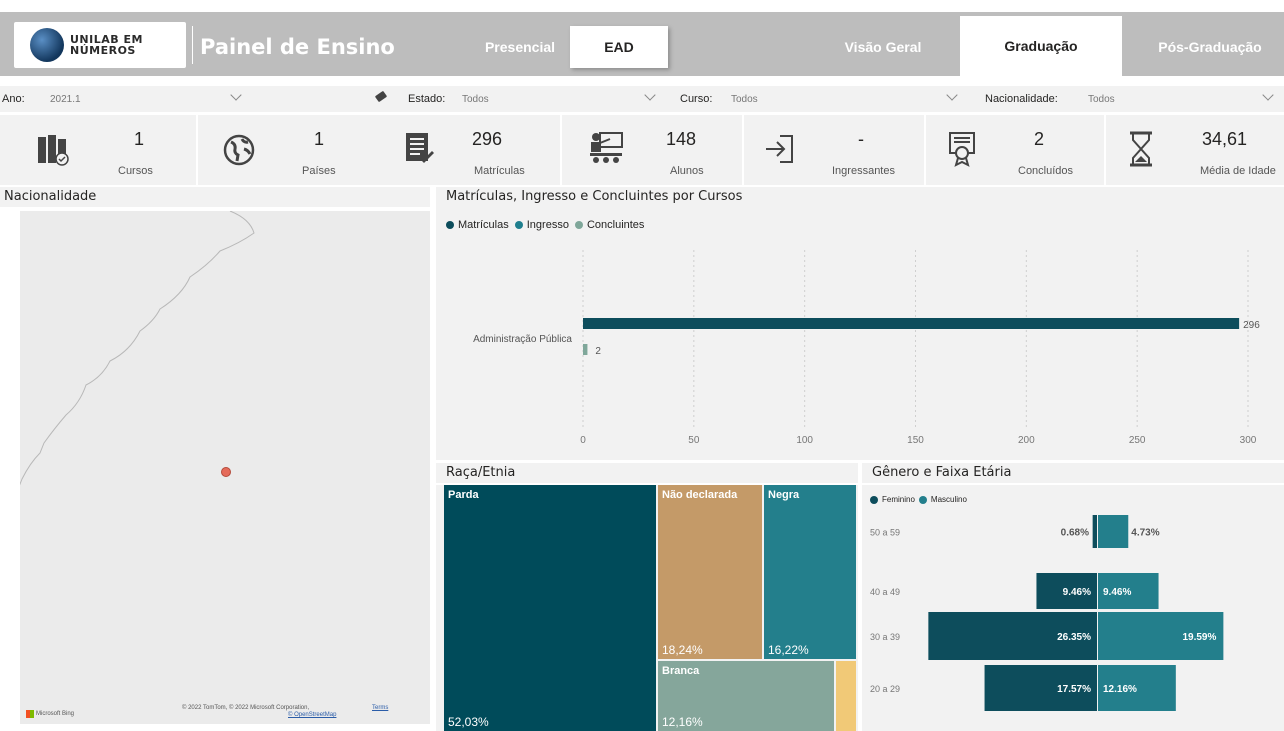  Describe the element at coordinates (1117, 592) in the screenshot. I see `data-label: 9.46%` at that location.